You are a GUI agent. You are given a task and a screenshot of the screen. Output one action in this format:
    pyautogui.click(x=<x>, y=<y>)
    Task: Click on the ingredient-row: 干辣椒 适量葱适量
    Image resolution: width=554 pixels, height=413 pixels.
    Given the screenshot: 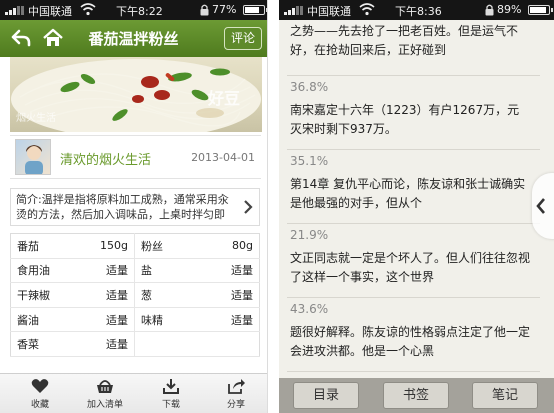 What is the action you would take?
    pyautogui.click(x=135, y=295)
    